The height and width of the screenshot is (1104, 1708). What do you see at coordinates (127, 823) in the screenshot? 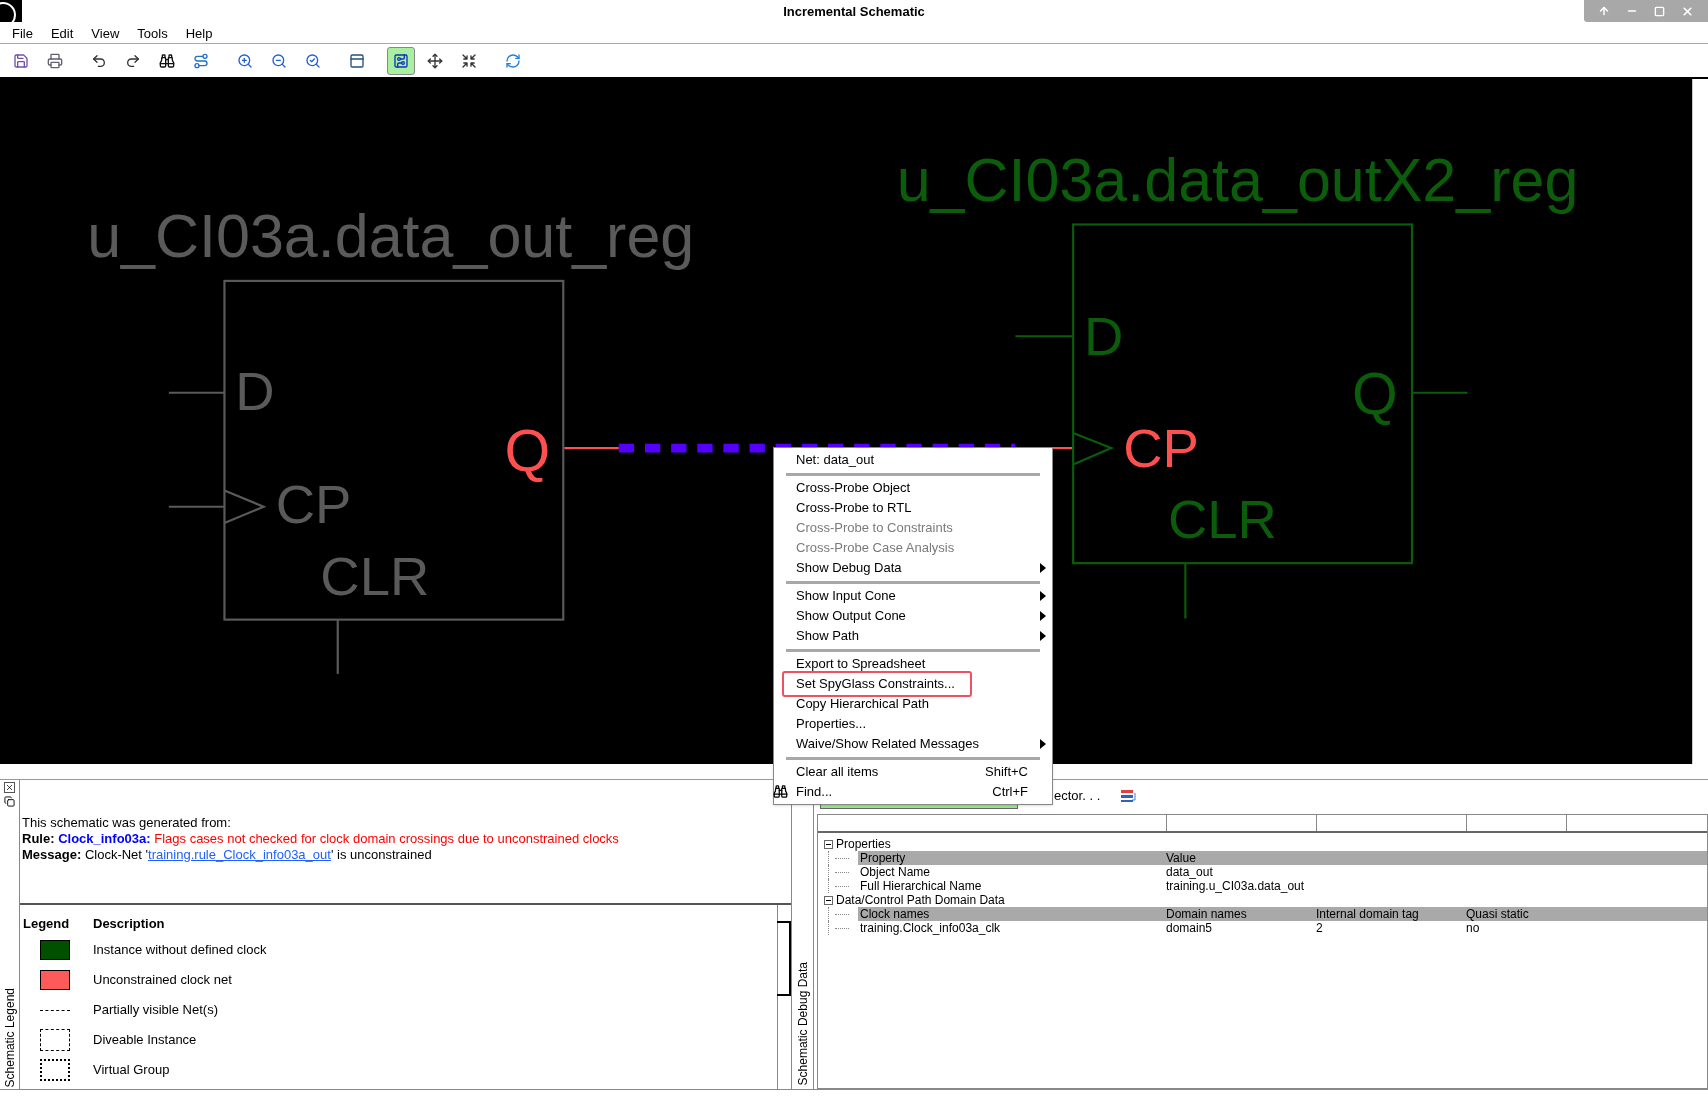
I see `info-text: This schematic was generated from:` at bounding box center [127, 823].